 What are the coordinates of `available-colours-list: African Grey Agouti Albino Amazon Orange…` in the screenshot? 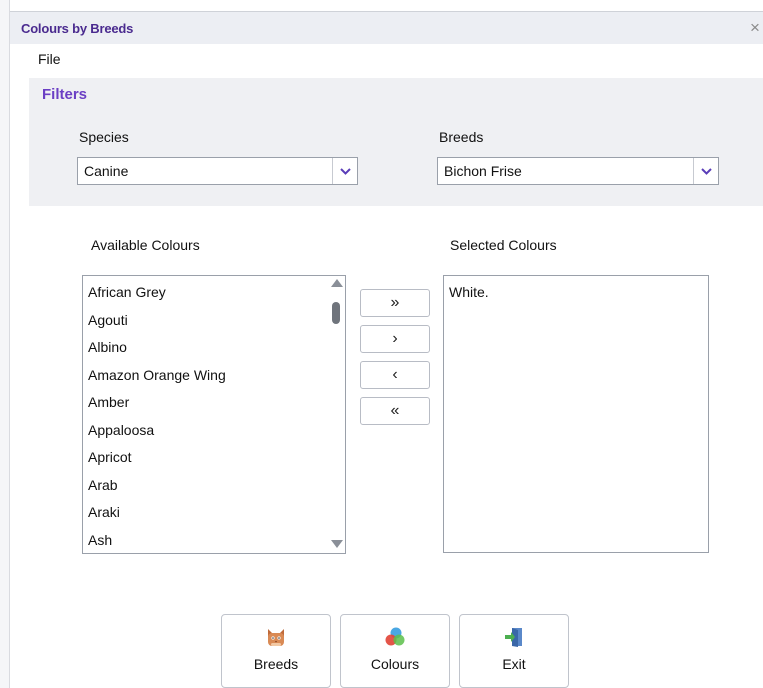 It's located at (214, 414).